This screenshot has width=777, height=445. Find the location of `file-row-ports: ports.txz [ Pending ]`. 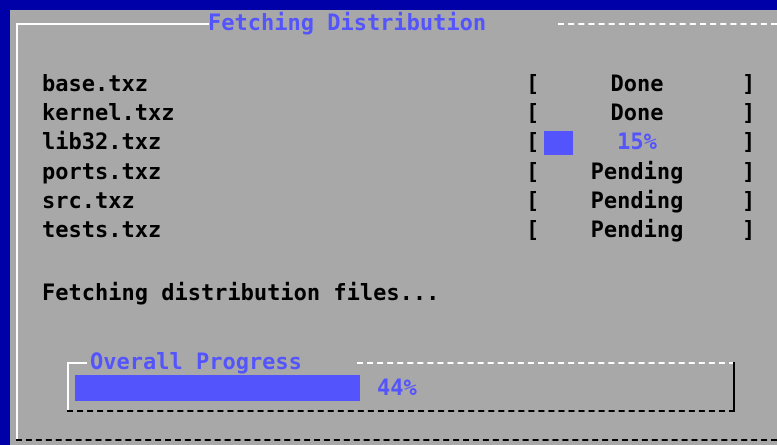

file-row-ports: ports.txz [ Pending ] is located at coordinates (398, 172).